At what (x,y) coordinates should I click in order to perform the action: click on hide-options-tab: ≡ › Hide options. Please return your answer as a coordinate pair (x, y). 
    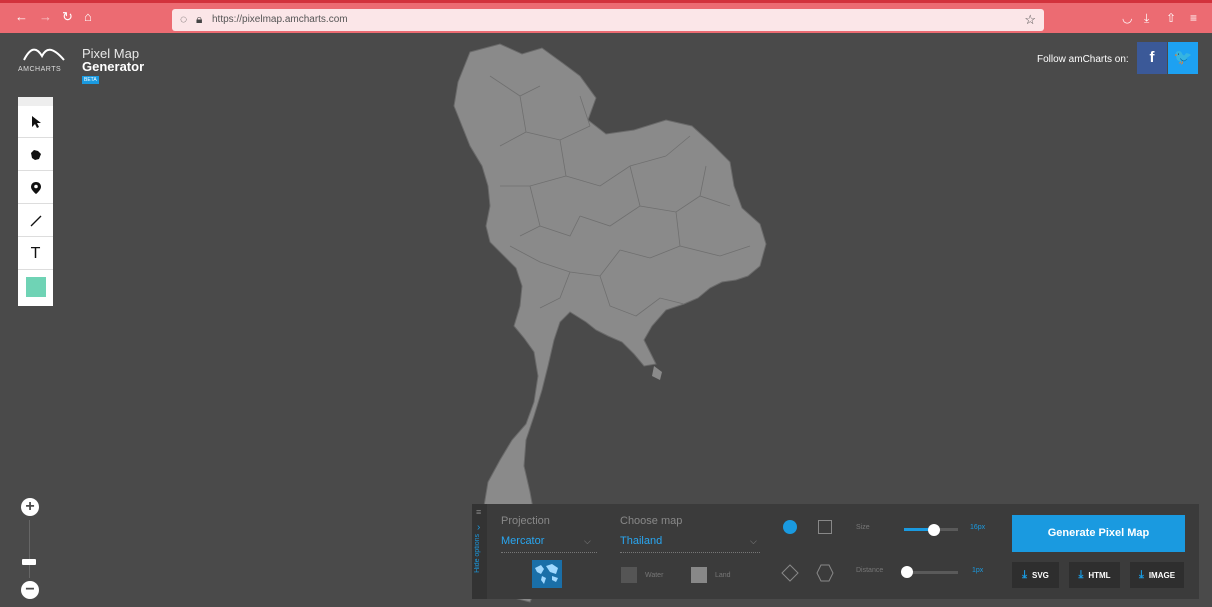
    Looking at the image, I should click on (479, 551).